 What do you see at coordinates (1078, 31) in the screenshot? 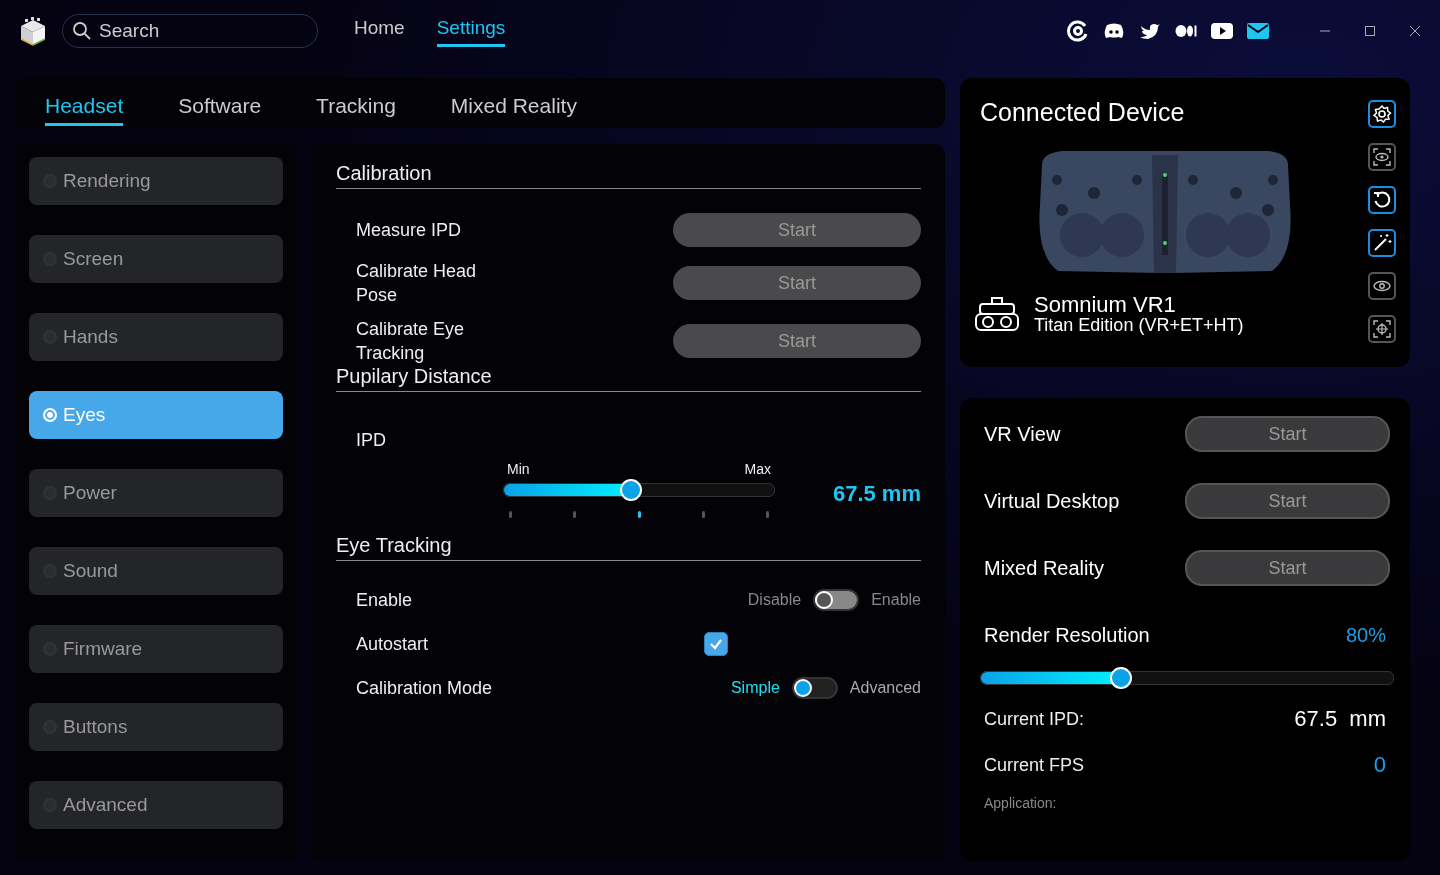
I see `at-sign-icon` at bounding box center [1078, 31].